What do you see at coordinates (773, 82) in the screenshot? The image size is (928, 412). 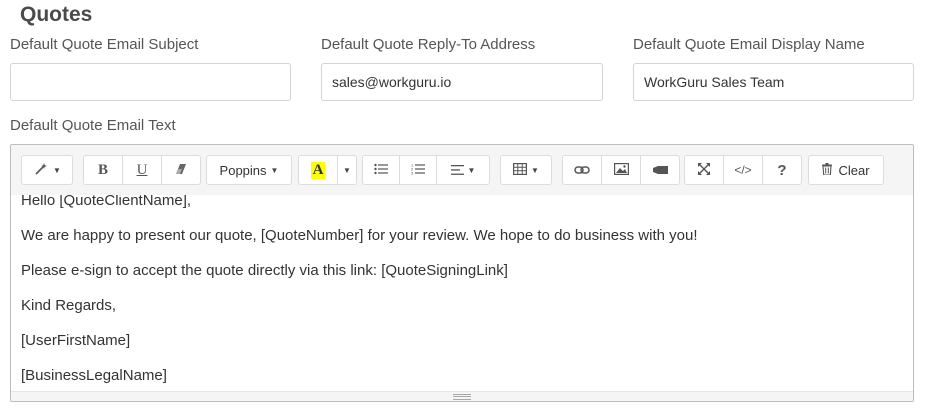 I see `display-name-input` at bounding box center [773, 82].